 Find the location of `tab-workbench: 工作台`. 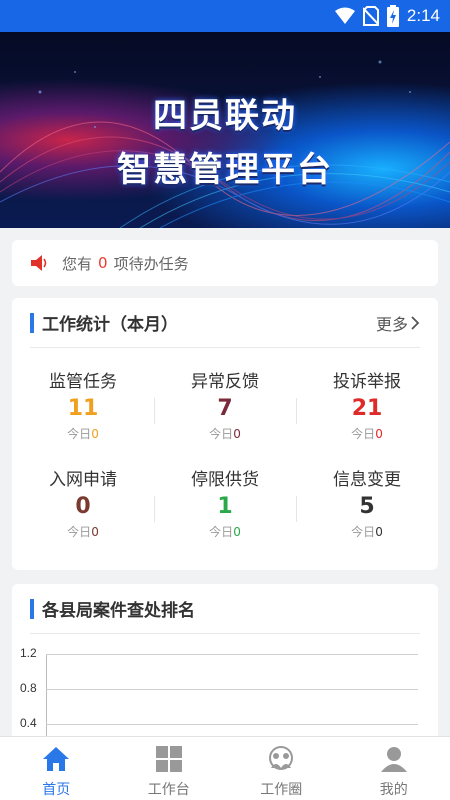

tab-workbench: 工作台 is located at coordinates (169, 768).